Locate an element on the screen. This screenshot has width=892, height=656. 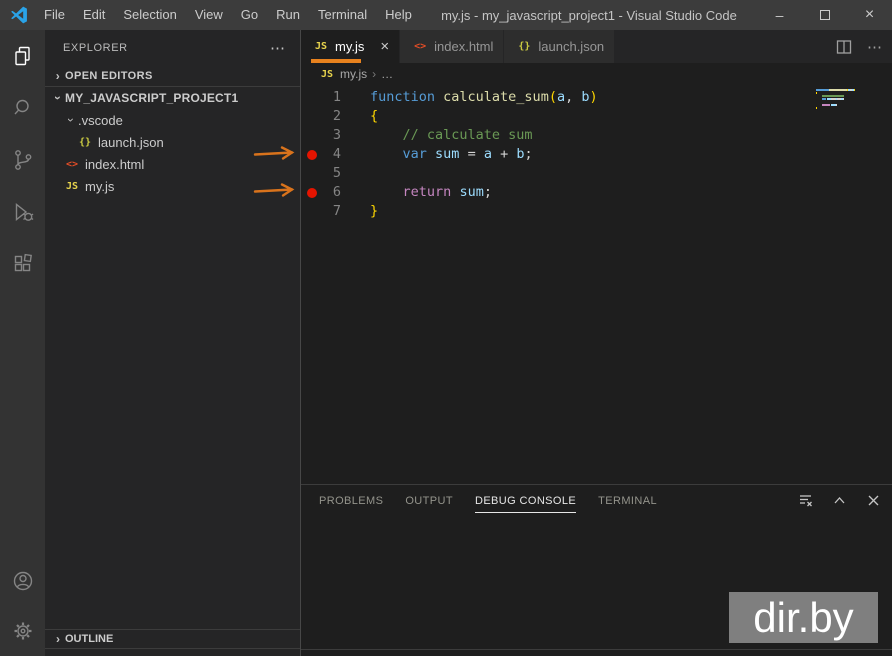
code-line-5: 5 is located at coordinates (596, 173).